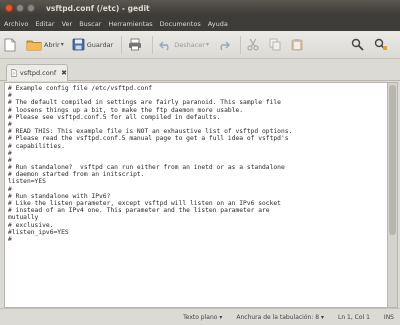  I want to click on close-icon: ✖, so click(64, 73).